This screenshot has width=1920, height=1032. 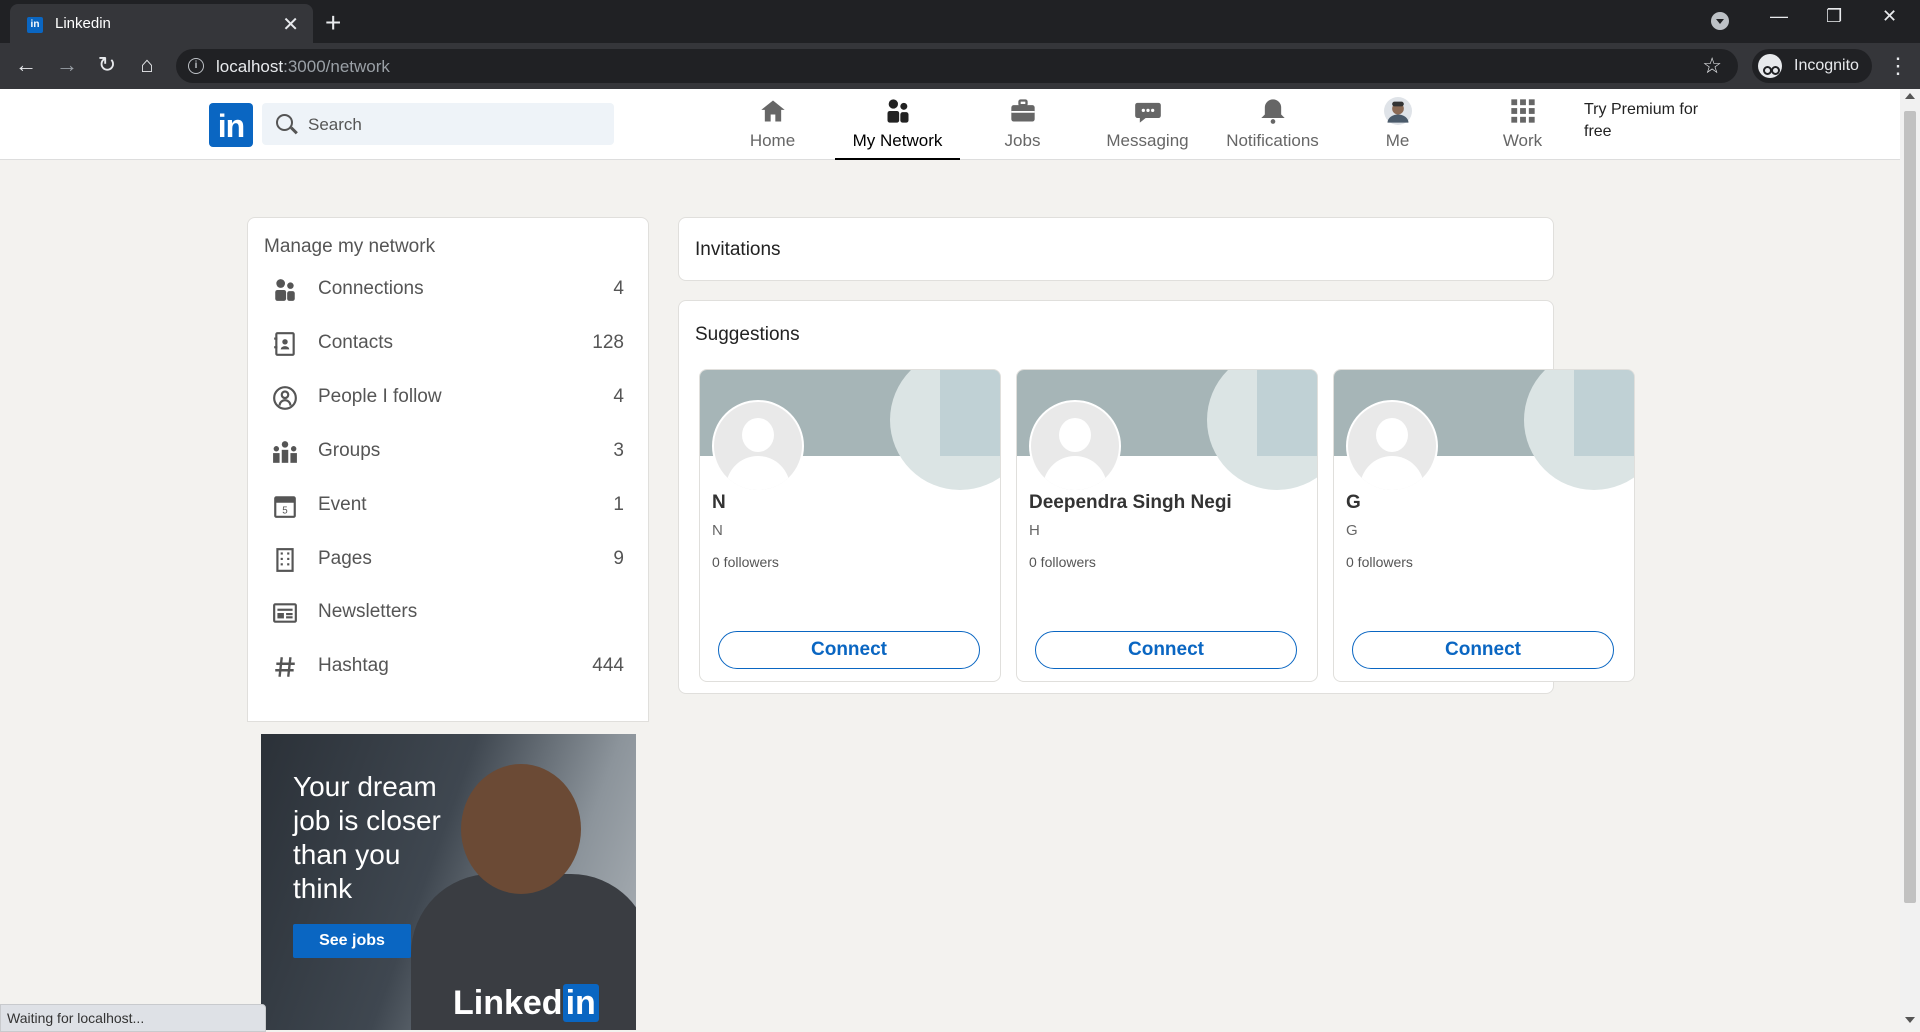 I want to click on search-input, so click(x=453, y=125).